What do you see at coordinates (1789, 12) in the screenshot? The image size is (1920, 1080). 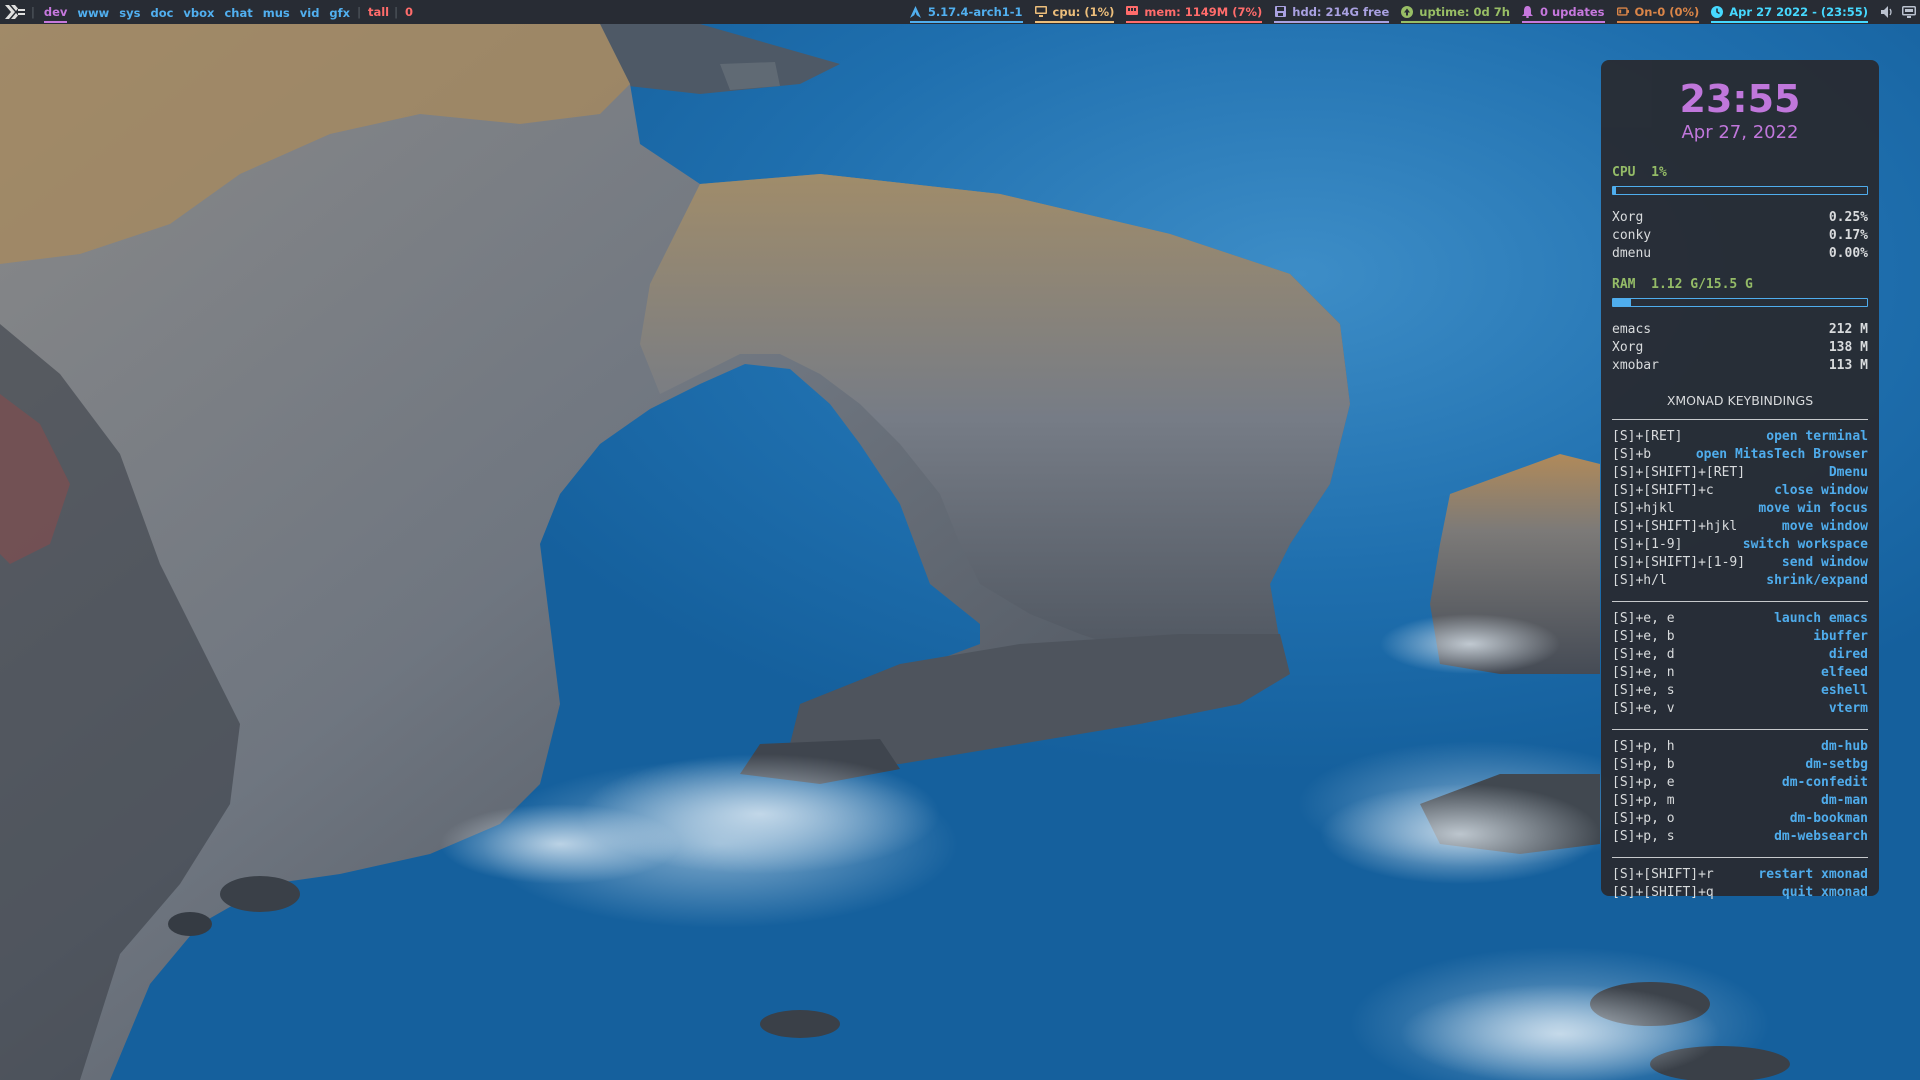 I see `date-module: Apr 27 2022 - (23:55)` at bounding box center [1789, 12].